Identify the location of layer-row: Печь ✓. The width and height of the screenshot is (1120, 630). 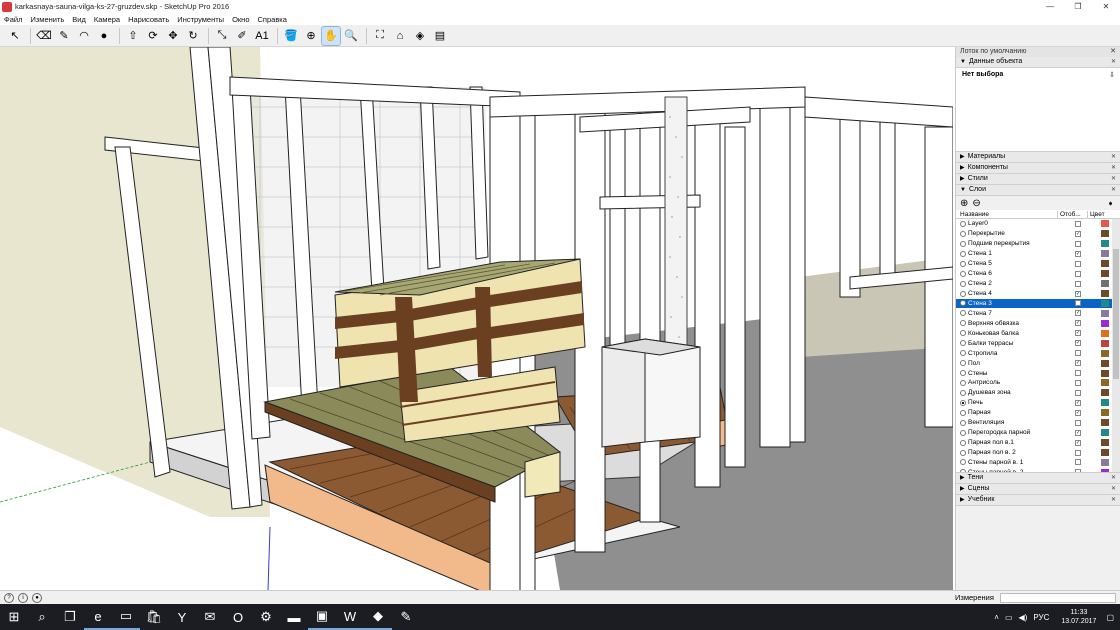
(1038, 403).